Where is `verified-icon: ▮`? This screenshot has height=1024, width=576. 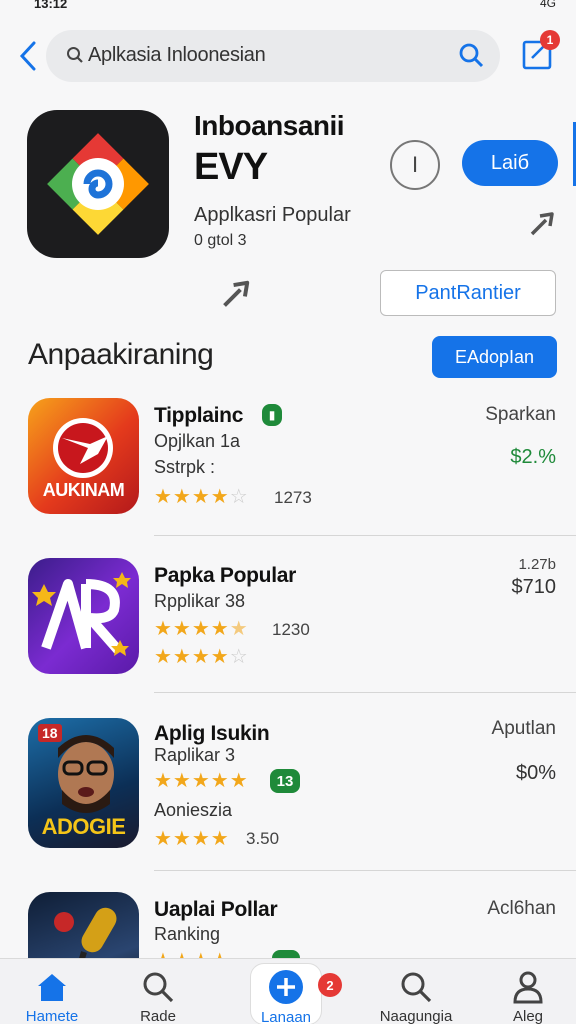 verified-icon: ▮ is located at coordinates (272, 415).